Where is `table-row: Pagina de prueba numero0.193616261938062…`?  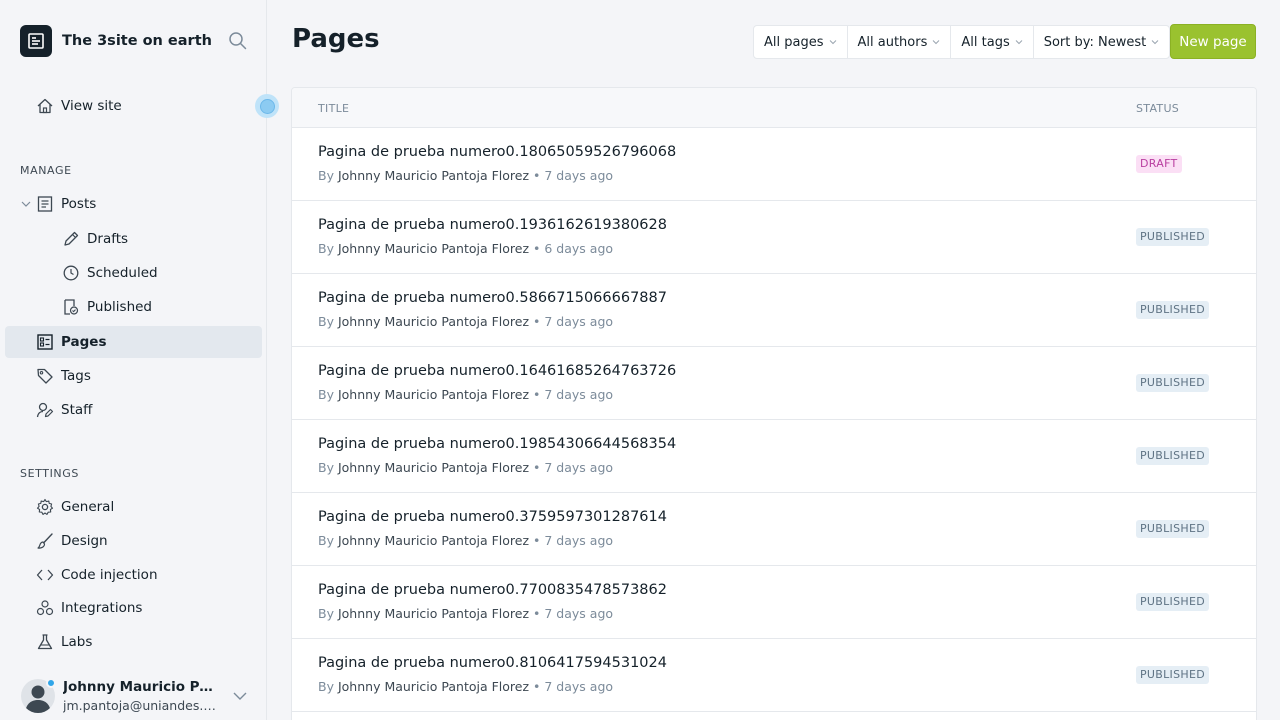 table-row: Pagina de prueba numero0.193616261938062… is located at coordinates (774, 237).